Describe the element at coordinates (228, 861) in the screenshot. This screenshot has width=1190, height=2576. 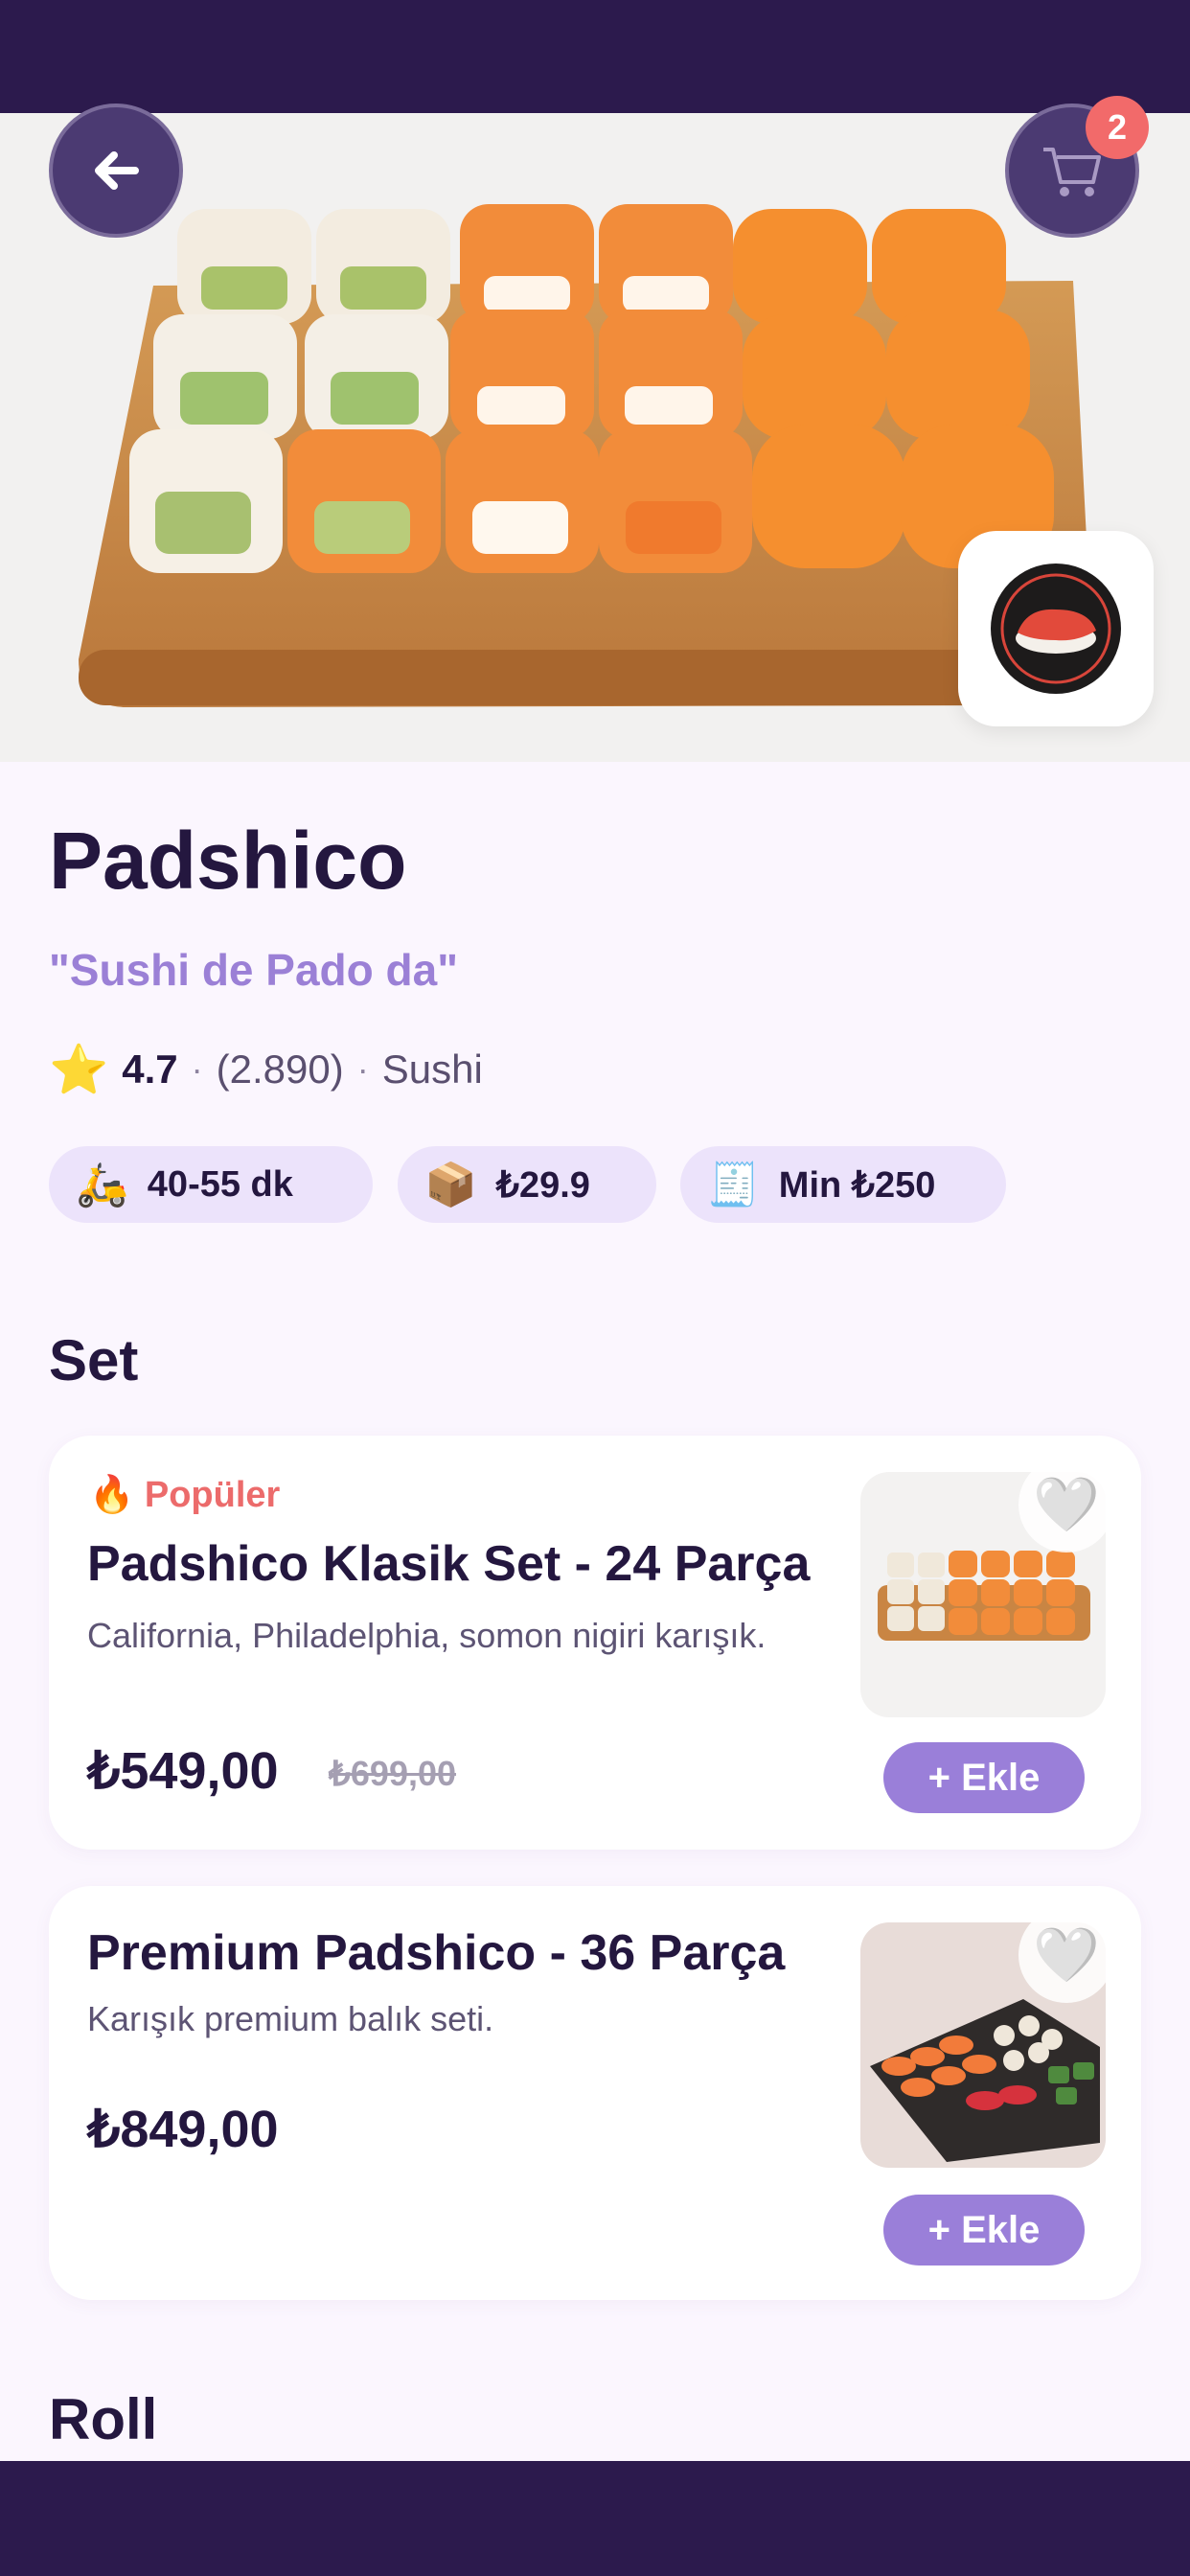
I see `restaurant-name: Padshico` at that location.